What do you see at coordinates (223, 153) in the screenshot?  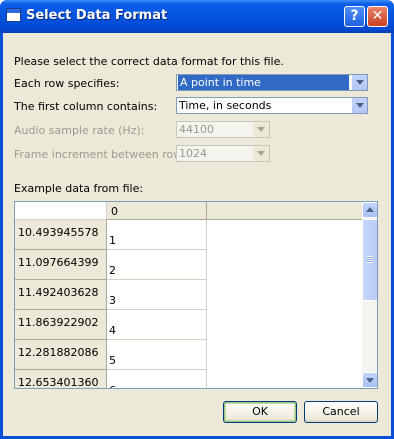 I see `frame-increment-select: 1024` at bounding box center [223, 153].